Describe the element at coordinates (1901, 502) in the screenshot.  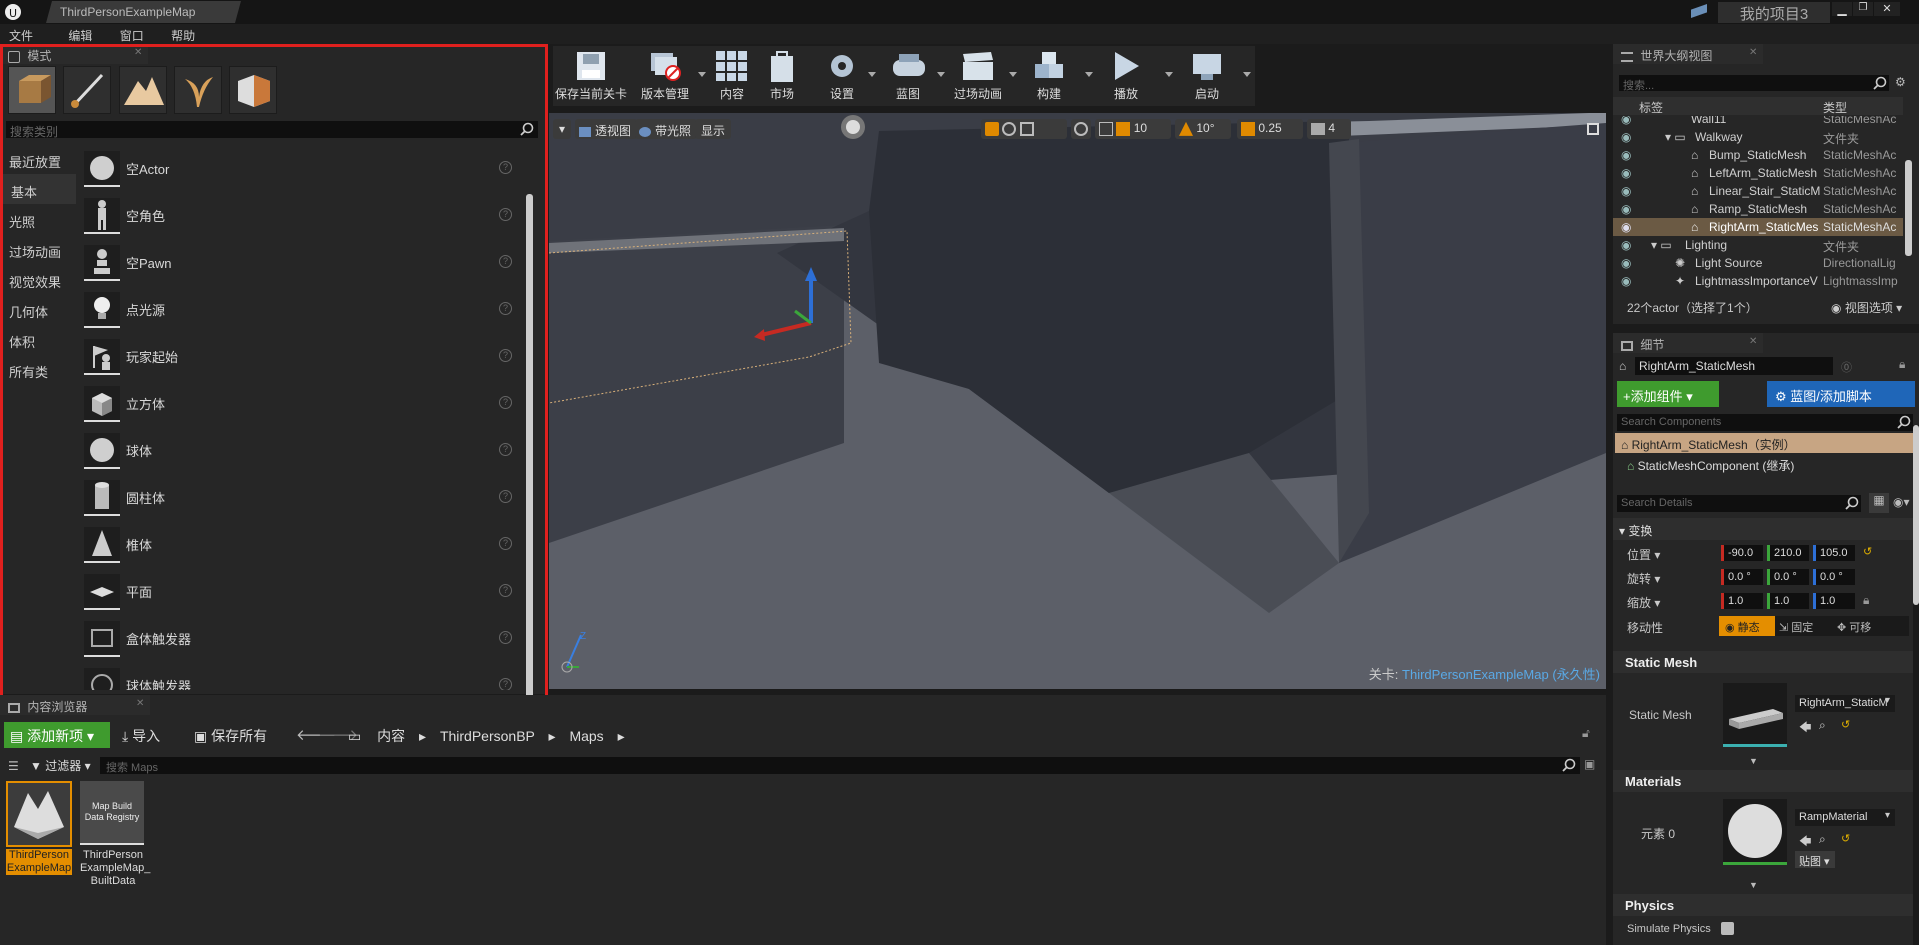
I see `visibility-filter-icon: ◉▾` at that location.